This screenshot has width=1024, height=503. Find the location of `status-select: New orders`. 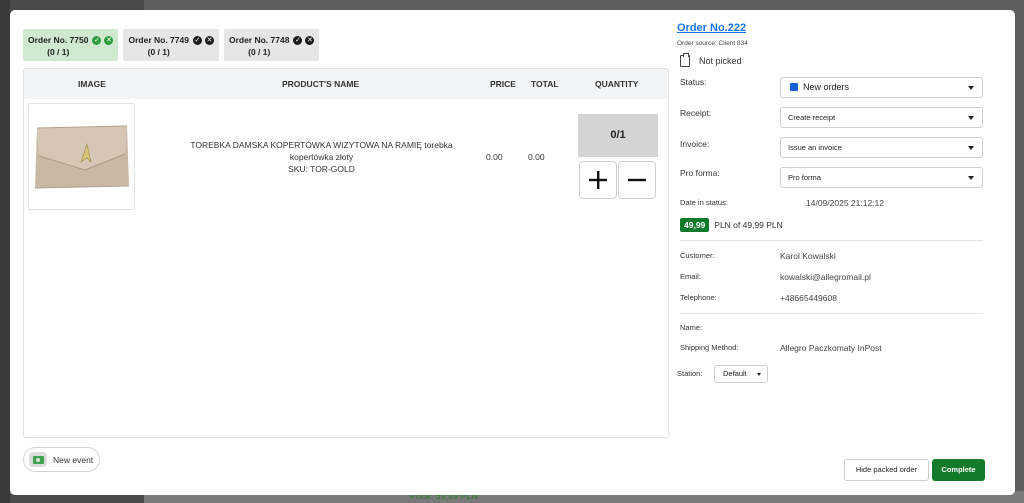

status-select: New orders is located at coordinates (881, 87).